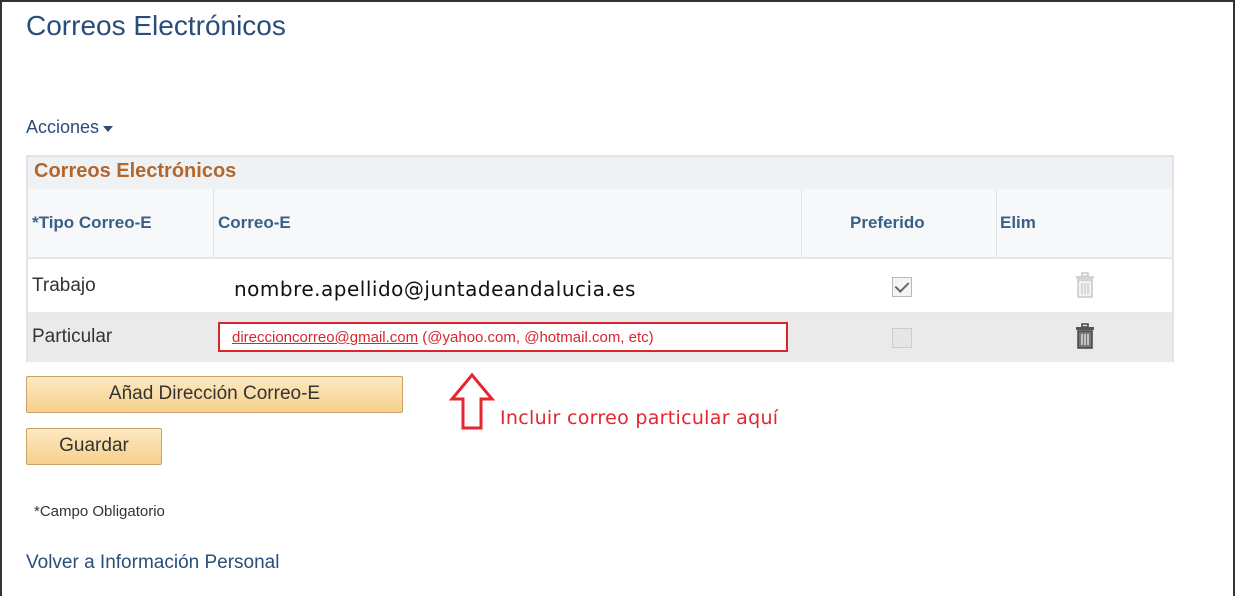 The height and width of the screenshot is (596, 1235). What do you see at coordinates (72, 336) in the screenshot?
I see `email-type-cell: Particular` at bounding box center [72, 336].